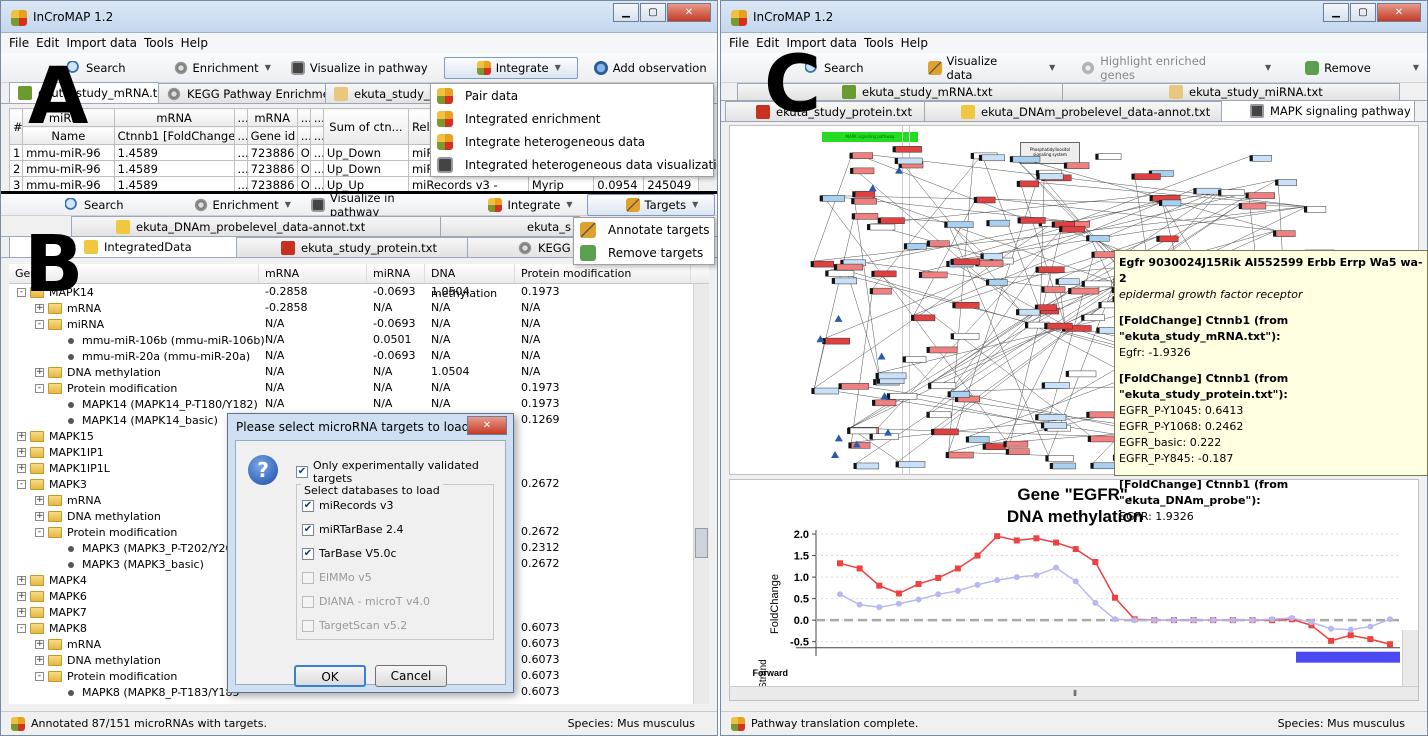  Describe the element at coordinates (400, 472) in the screenshot. I see `validated-only-checkbox: ✔ Only experimentally validated targets` at that location.